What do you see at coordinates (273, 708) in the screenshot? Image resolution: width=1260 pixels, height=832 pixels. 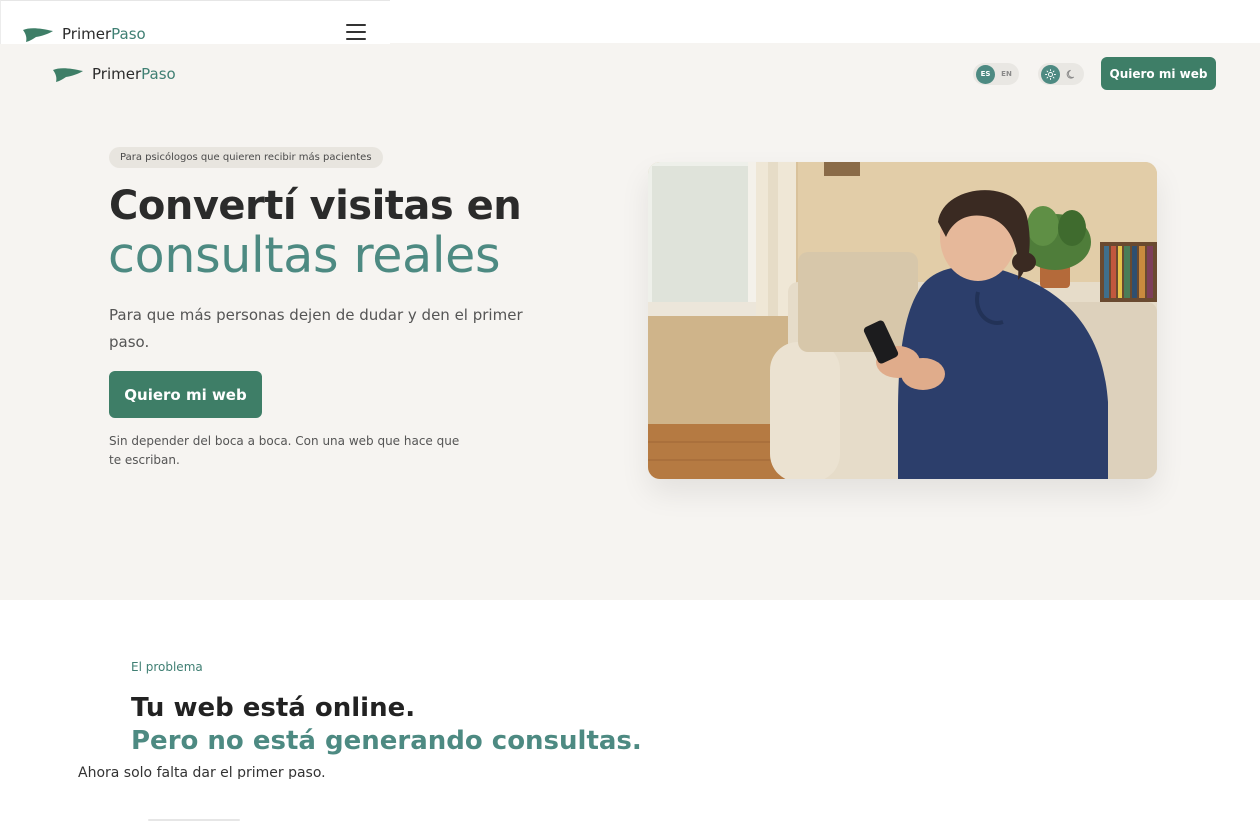 I see `problem-title-line1: Tu web está online.` at bounding box center [273, 708].